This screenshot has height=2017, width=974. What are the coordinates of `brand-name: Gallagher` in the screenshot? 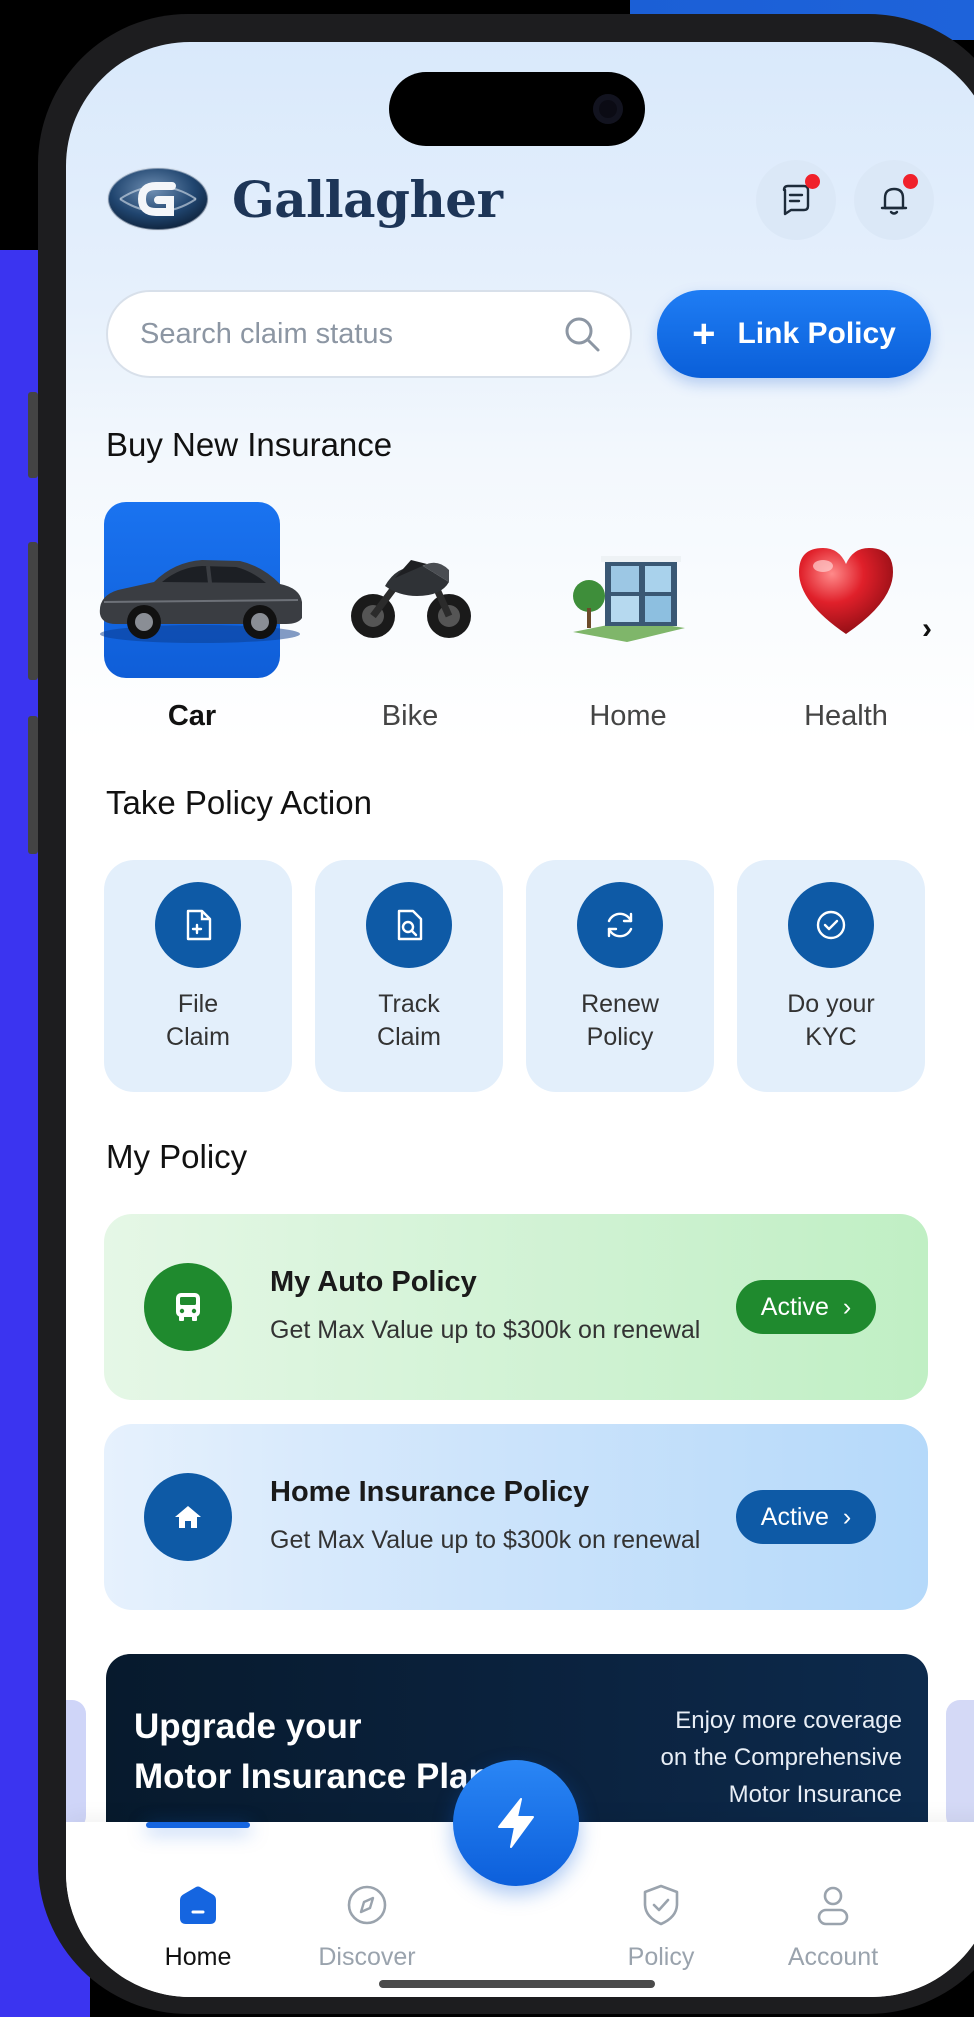 It's located at (367, 199).